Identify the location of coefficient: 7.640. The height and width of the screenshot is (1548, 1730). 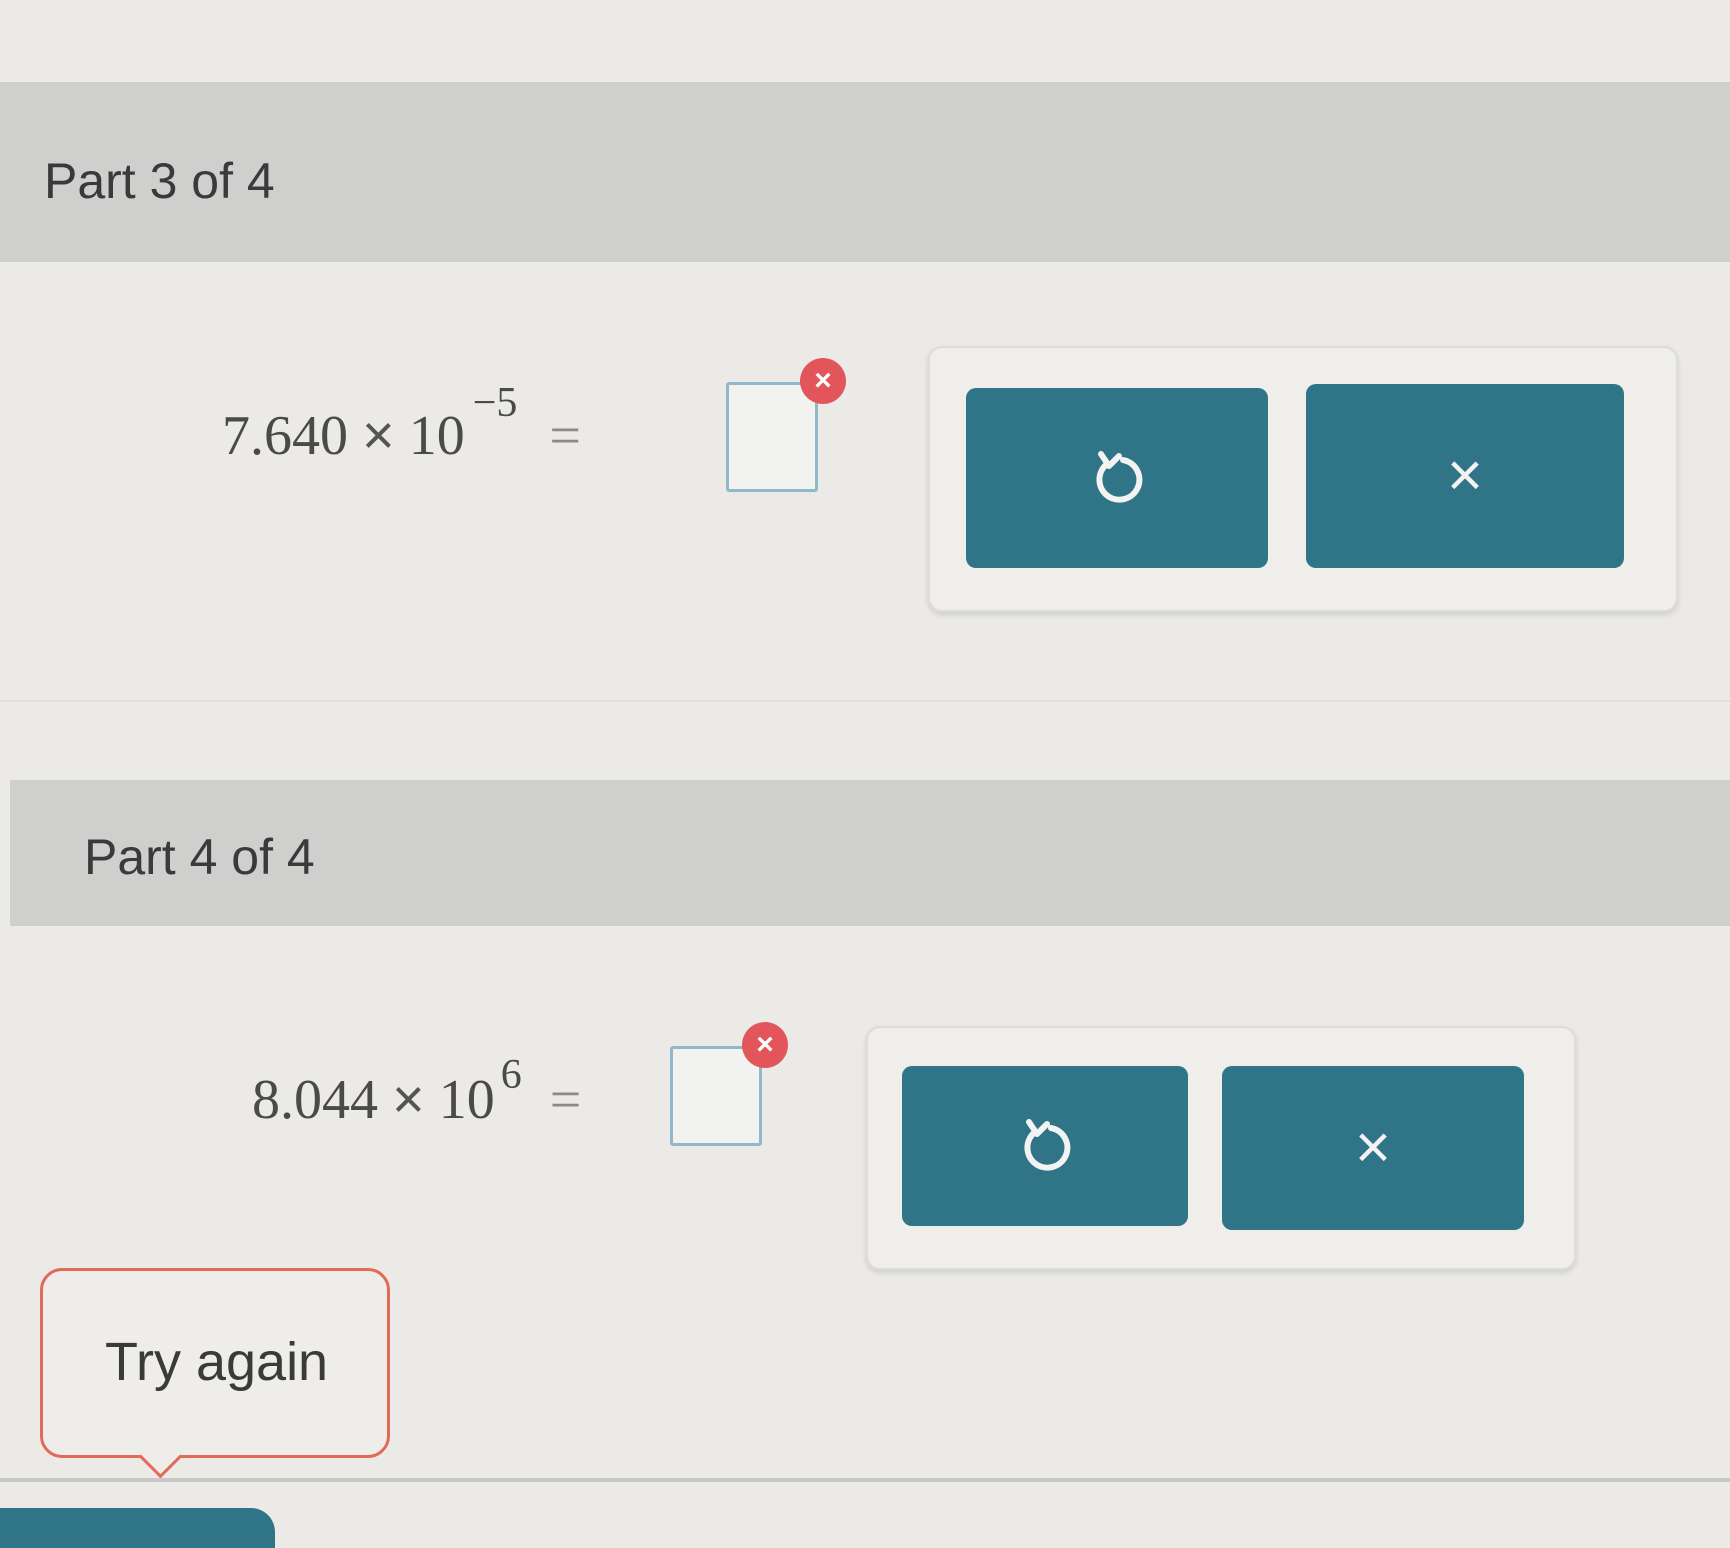
(285, 436).